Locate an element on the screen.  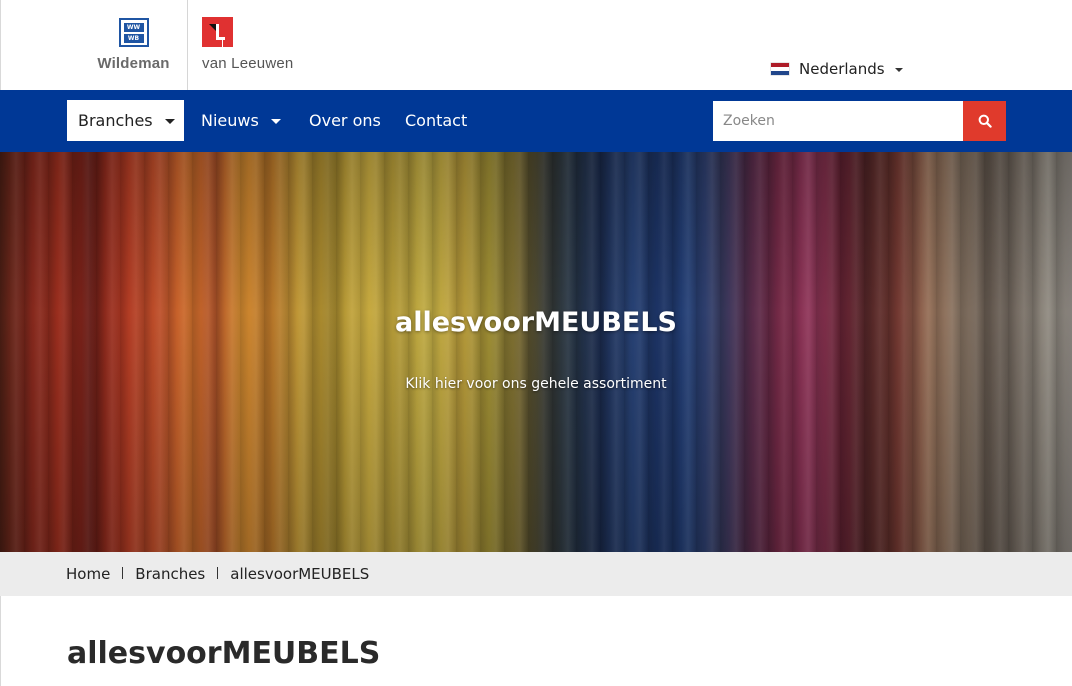
breadcrumb-branches: Branches is located at coordinates (170, 574).